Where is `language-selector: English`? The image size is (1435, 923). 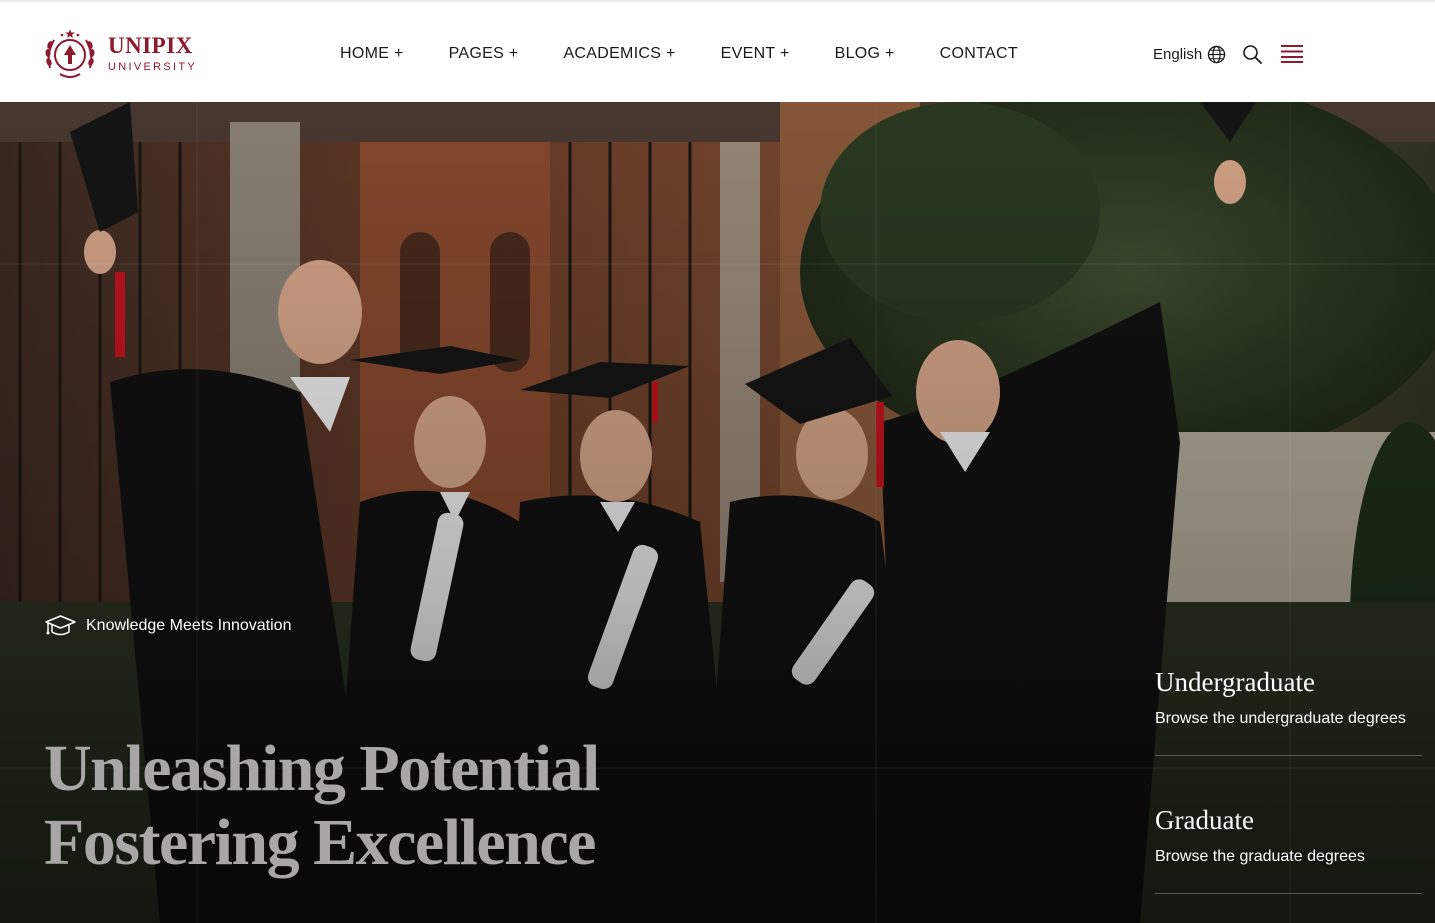
language-selector: English is located at coordinates (1189, 54).